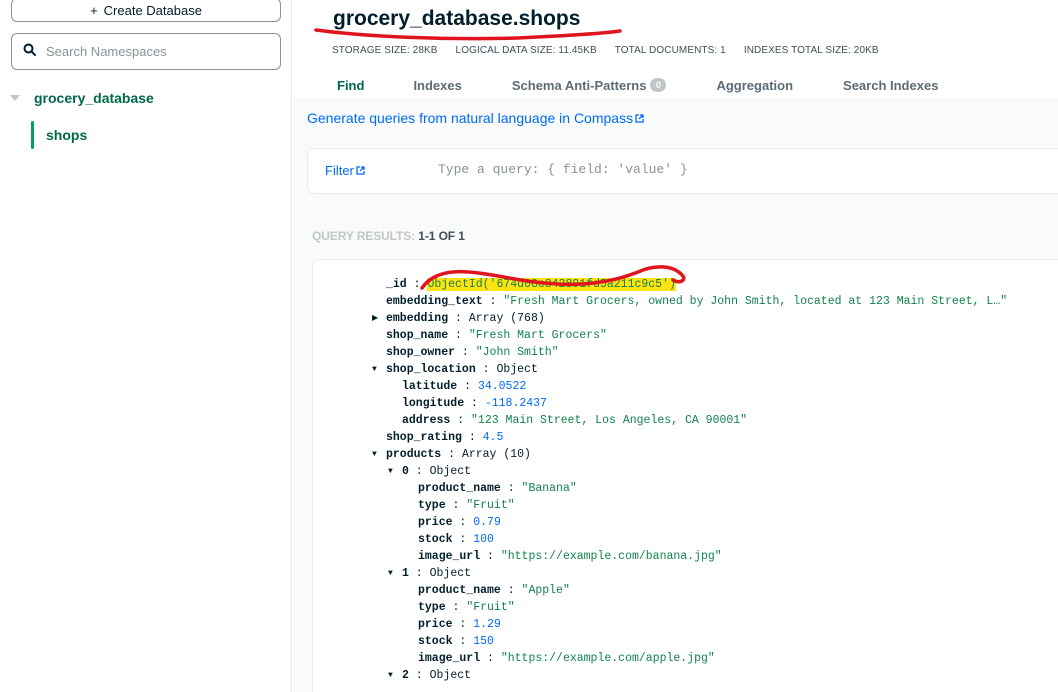 This screenshot has height=692, width=1058. Describe the element at coordinates (67, 135) in the screenshot. I see `collection-name: shops` at that location.